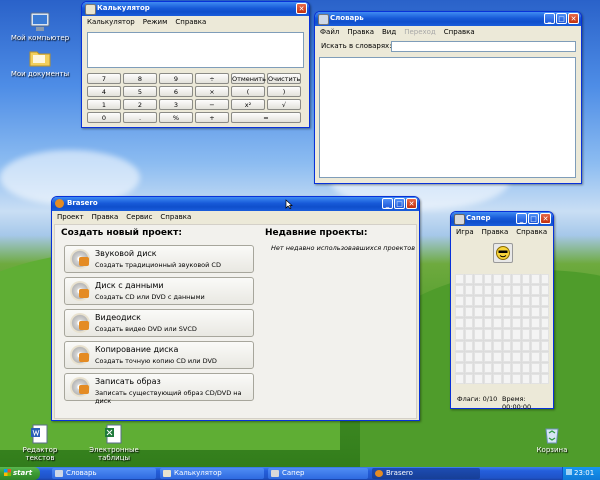 The height and width of the screenshot is (480, 600). Describe the element at coordinates (235, 204) in the screenshot. I see `brasero-titlebar: Brasero _ □ ✕` at that location.